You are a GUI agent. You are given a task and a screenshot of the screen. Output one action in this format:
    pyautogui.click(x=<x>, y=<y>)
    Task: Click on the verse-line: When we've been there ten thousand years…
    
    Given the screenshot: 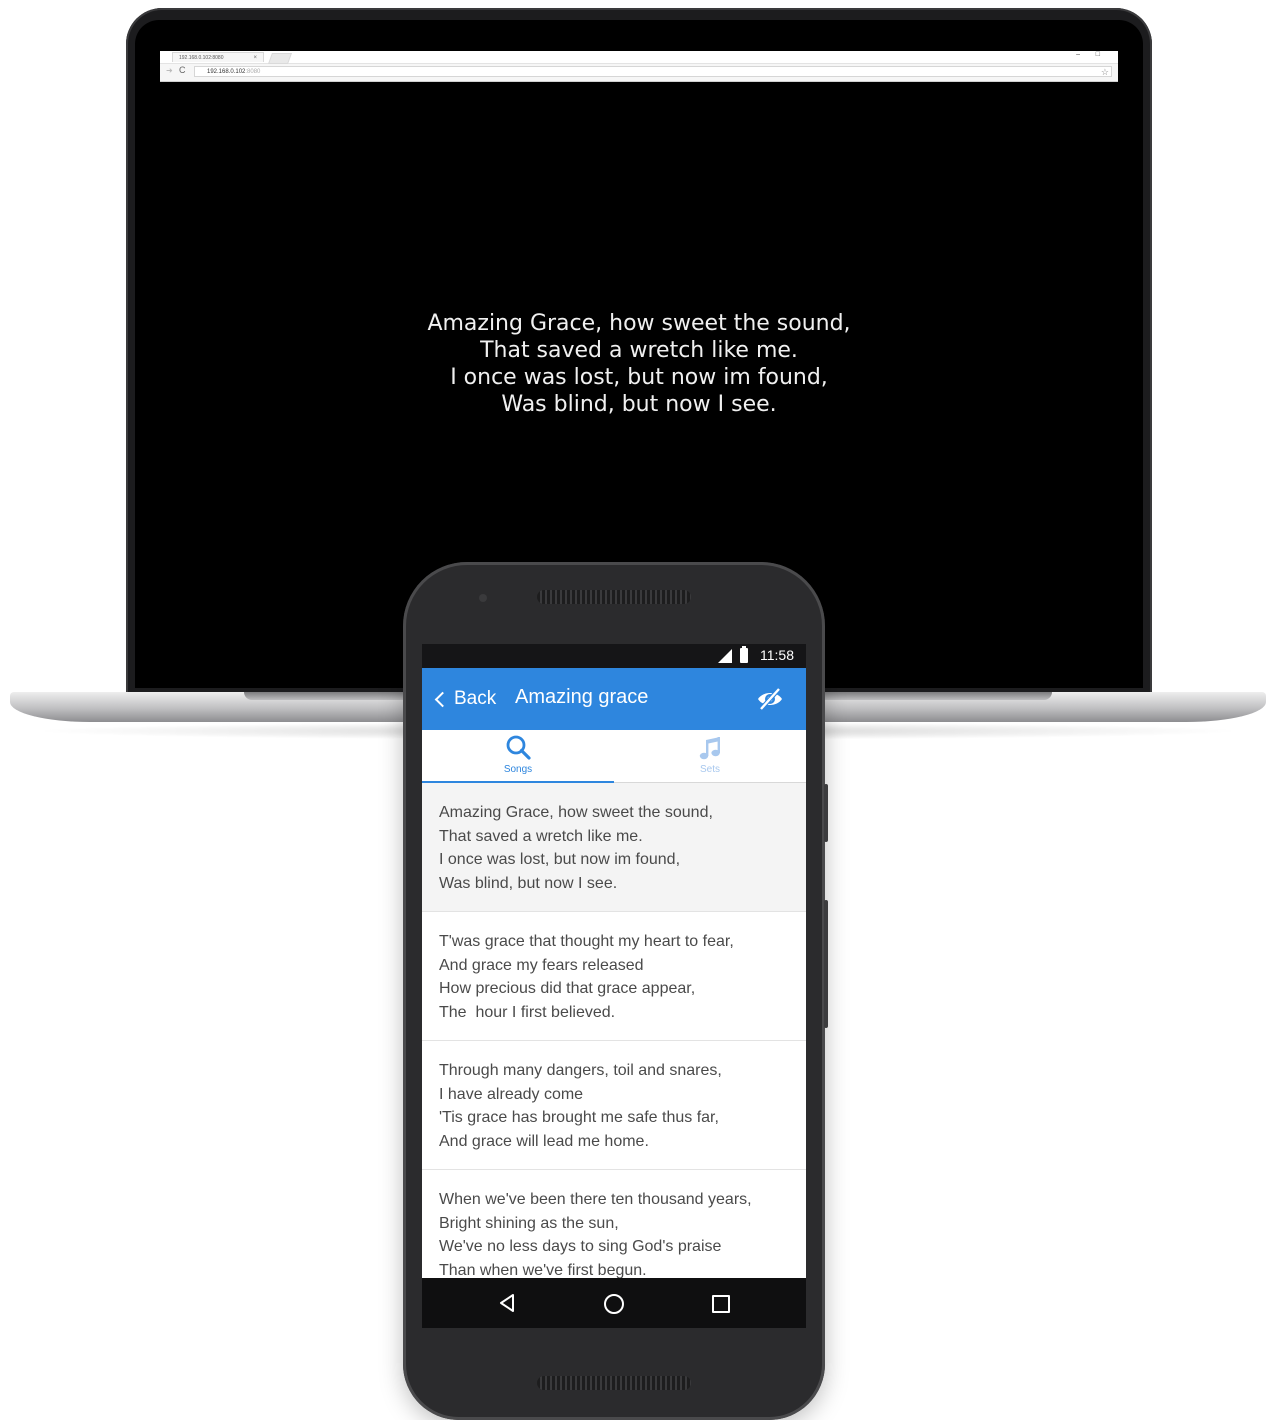 What is the action you would take?
    pyautogui.click(x=595, y=1199)
    